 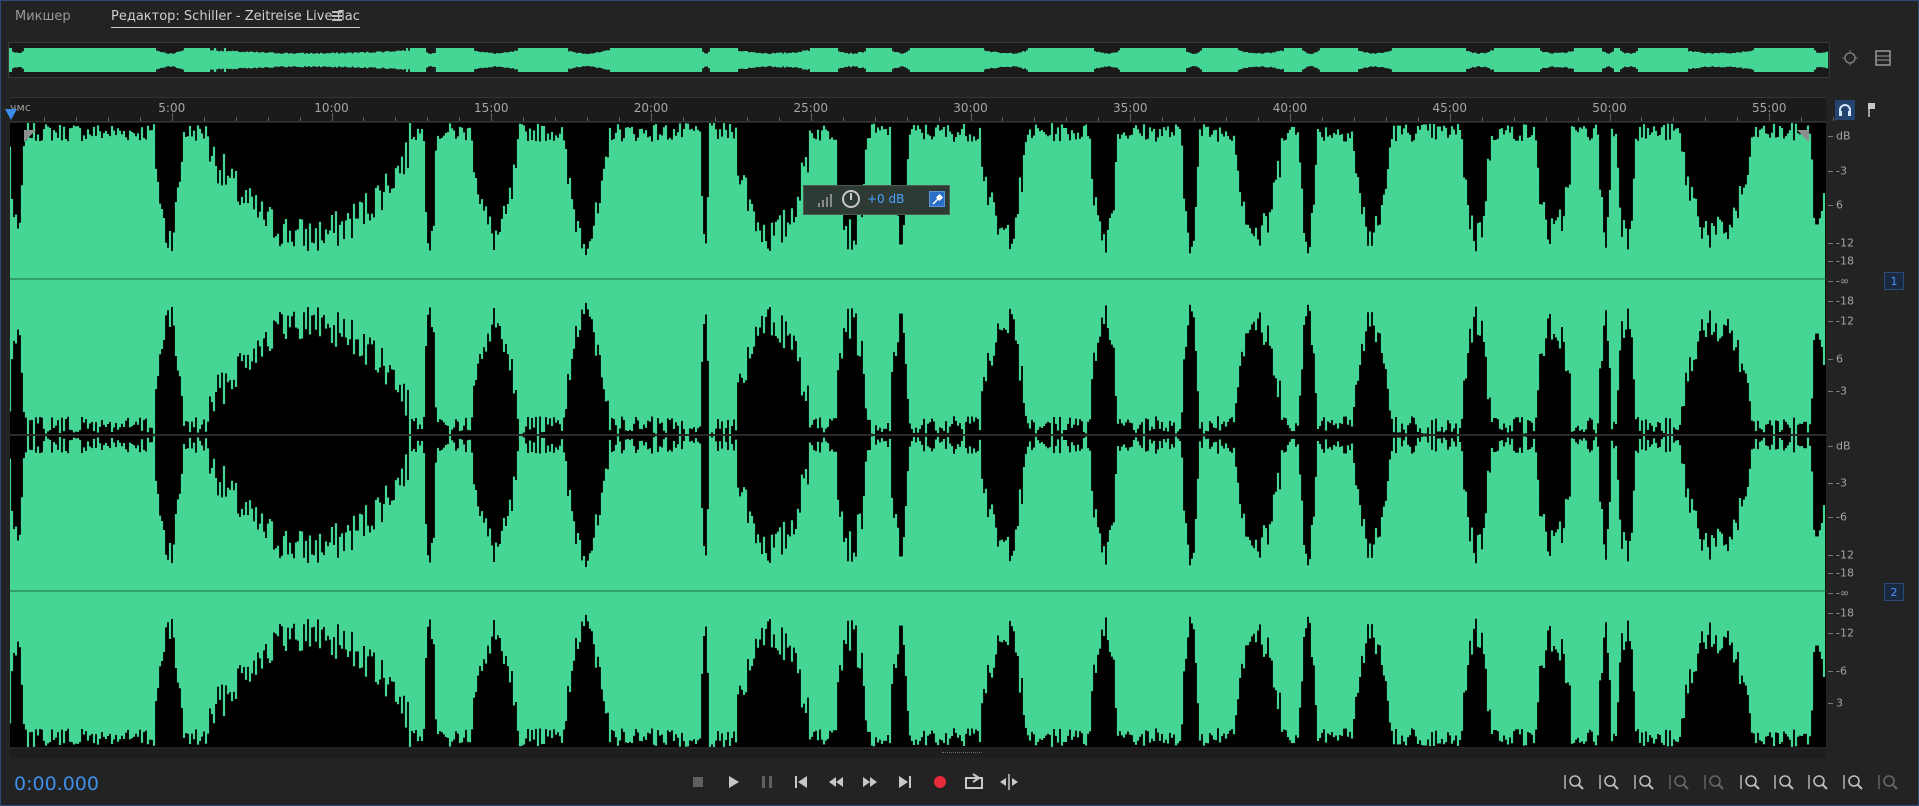 What do you see at coordinates (1888, 782) in the screenshot?
I see `zoom-tracks-button` at bounding box center [1888, 782].